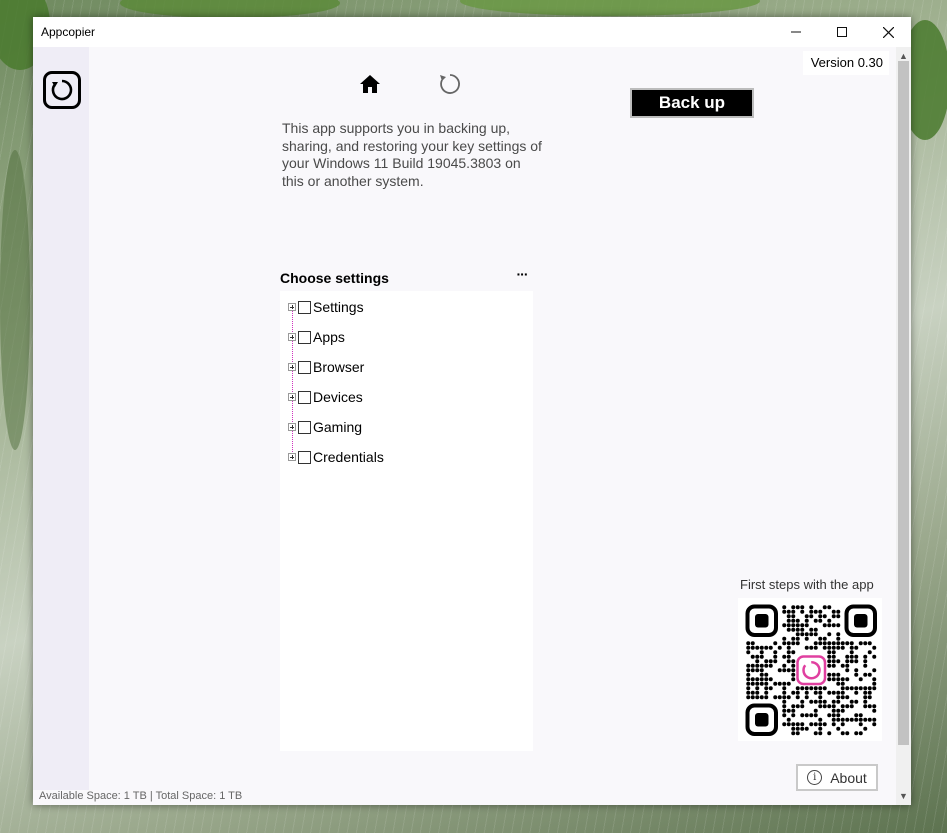 This screenshot has height=833, width=947. What do you see at coordinates (450, 84) in the screenshot?
I see `refresh-icon` at bounding box center [450, 84].